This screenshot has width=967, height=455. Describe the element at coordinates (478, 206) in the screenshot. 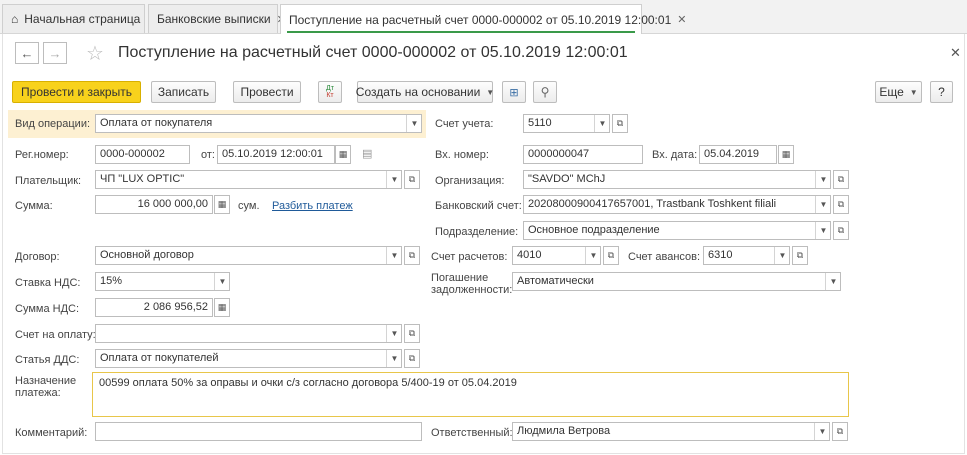

I see `bank-account-label: Банковский счет:` at that location.